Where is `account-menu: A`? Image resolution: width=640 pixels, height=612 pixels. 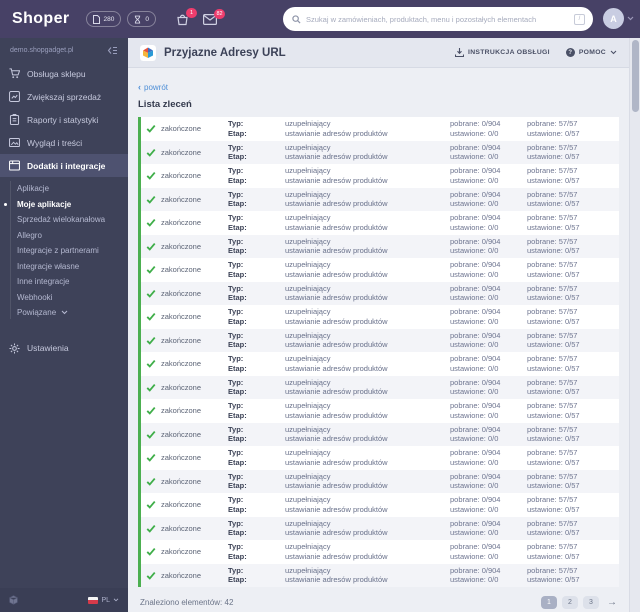
account-menu: A is located at coordinates (618, 18).